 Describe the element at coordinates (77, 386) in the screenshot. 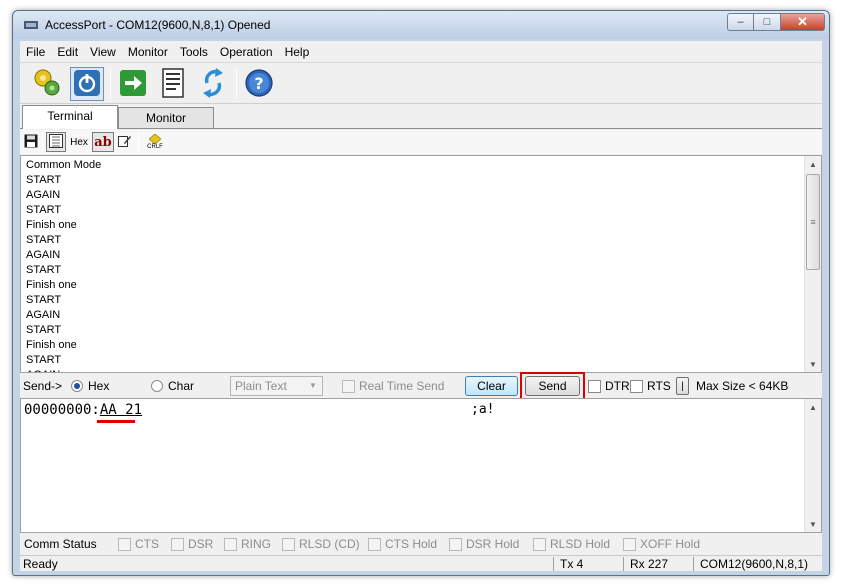

I see `hex-radio-indicator` at that location.